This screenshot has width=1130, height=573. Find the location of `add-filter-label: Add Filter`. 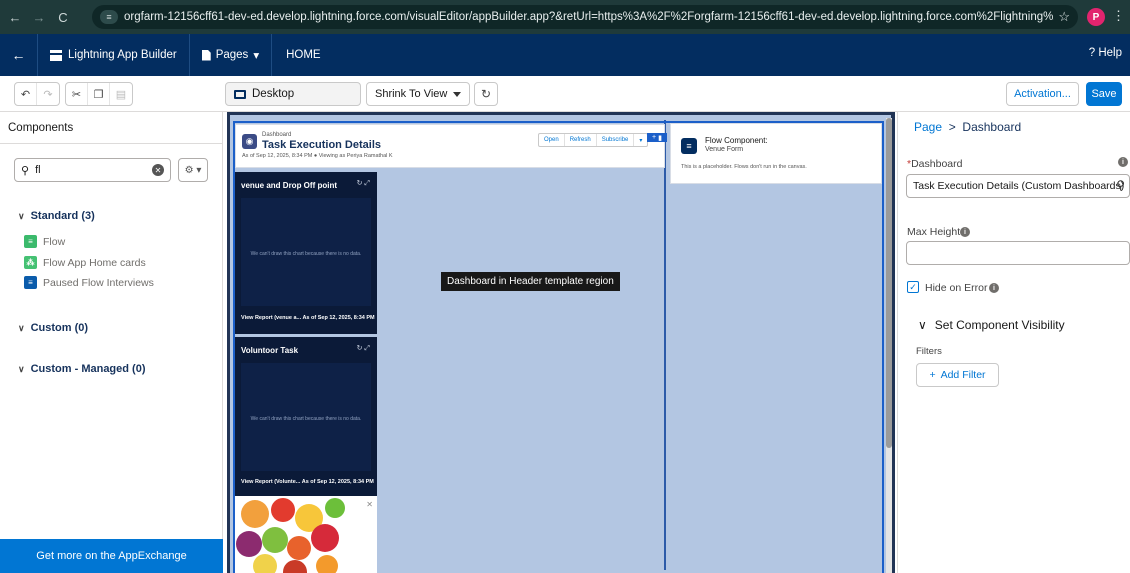

add-filter-label: Add Filter is located at coordinates (963, 375).